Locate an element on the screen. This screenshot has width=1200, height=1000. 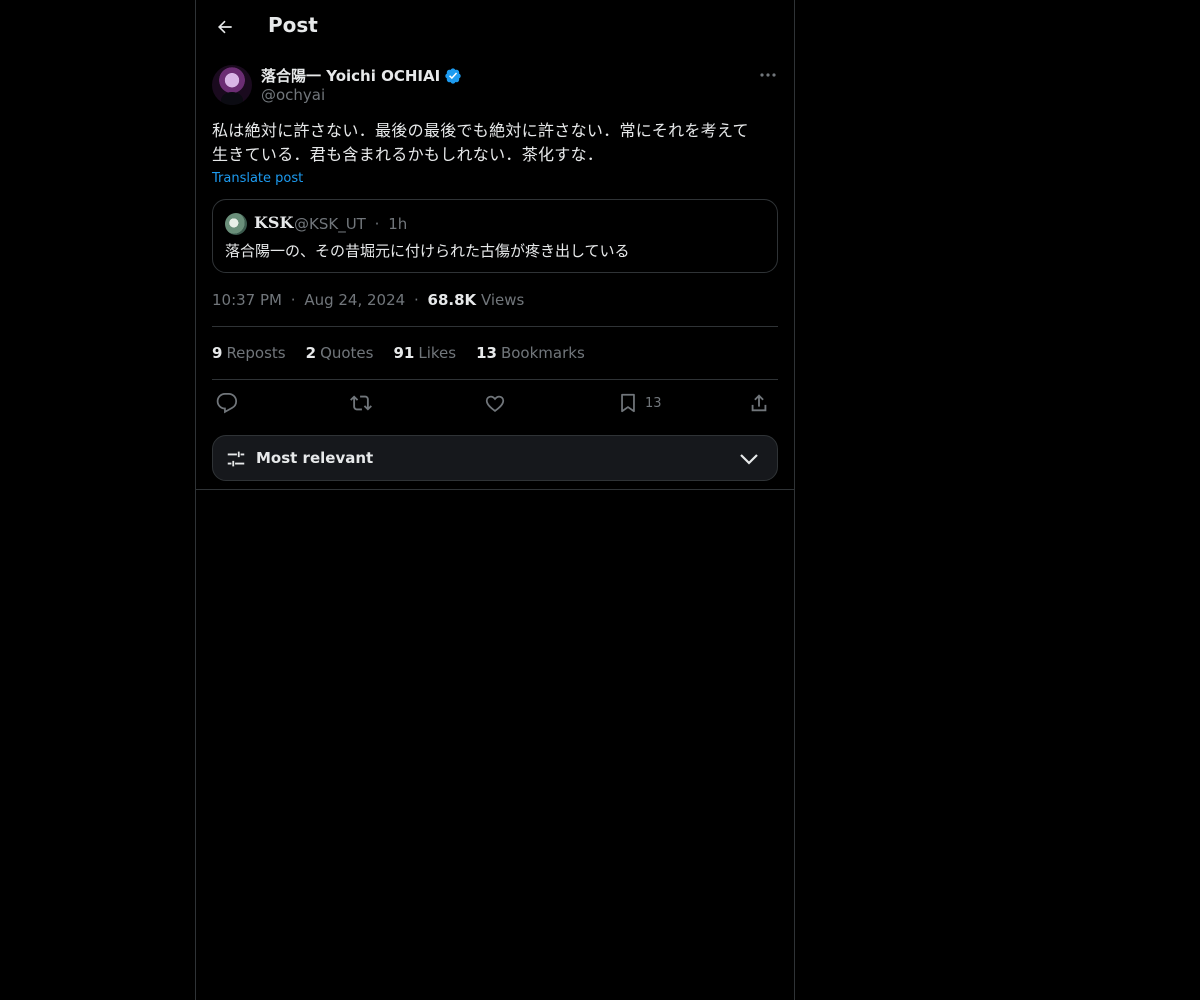
like-button is located at coordinates (495, 403).